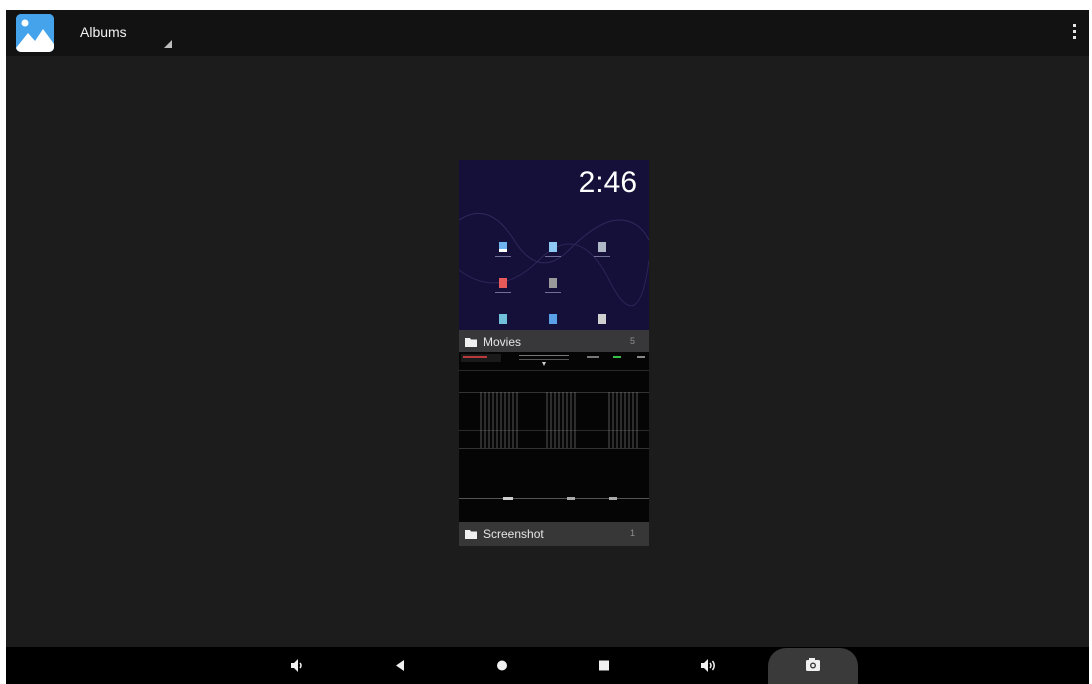 Image resolution: width=1092 pixels, height=684 pixels. What do you see at coordinates (1075, 33) in the screenshot?
I see `more-vert-icon` at bounding box center [1075, 33].